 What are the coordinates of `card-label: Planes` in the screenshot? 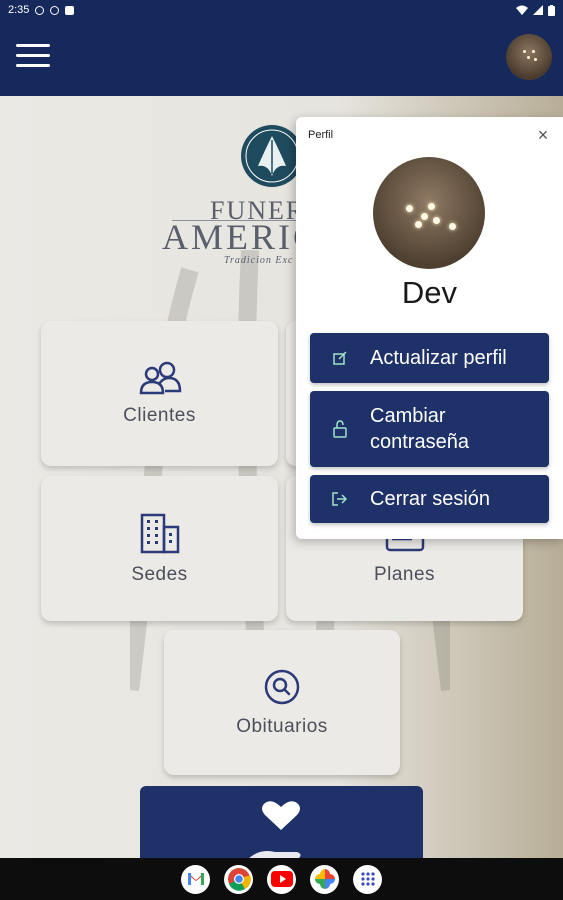 It's located at (404, 574).